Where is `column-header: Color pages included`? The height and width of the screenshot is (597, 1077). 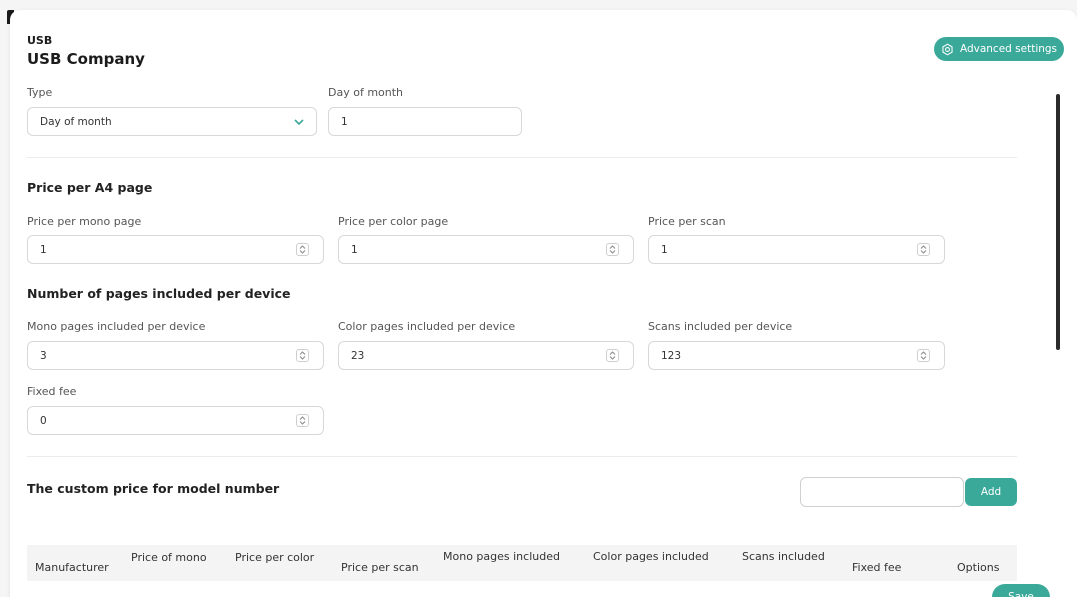 column-header: Color pages included is located at coordinates (651, 556).